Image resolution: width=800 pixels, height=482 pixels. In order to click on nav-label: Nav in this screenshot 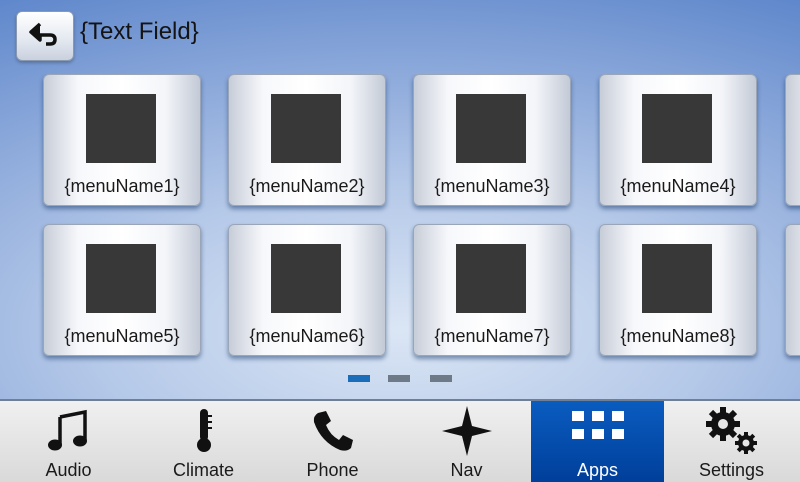, I will do `click(466, 470)`.